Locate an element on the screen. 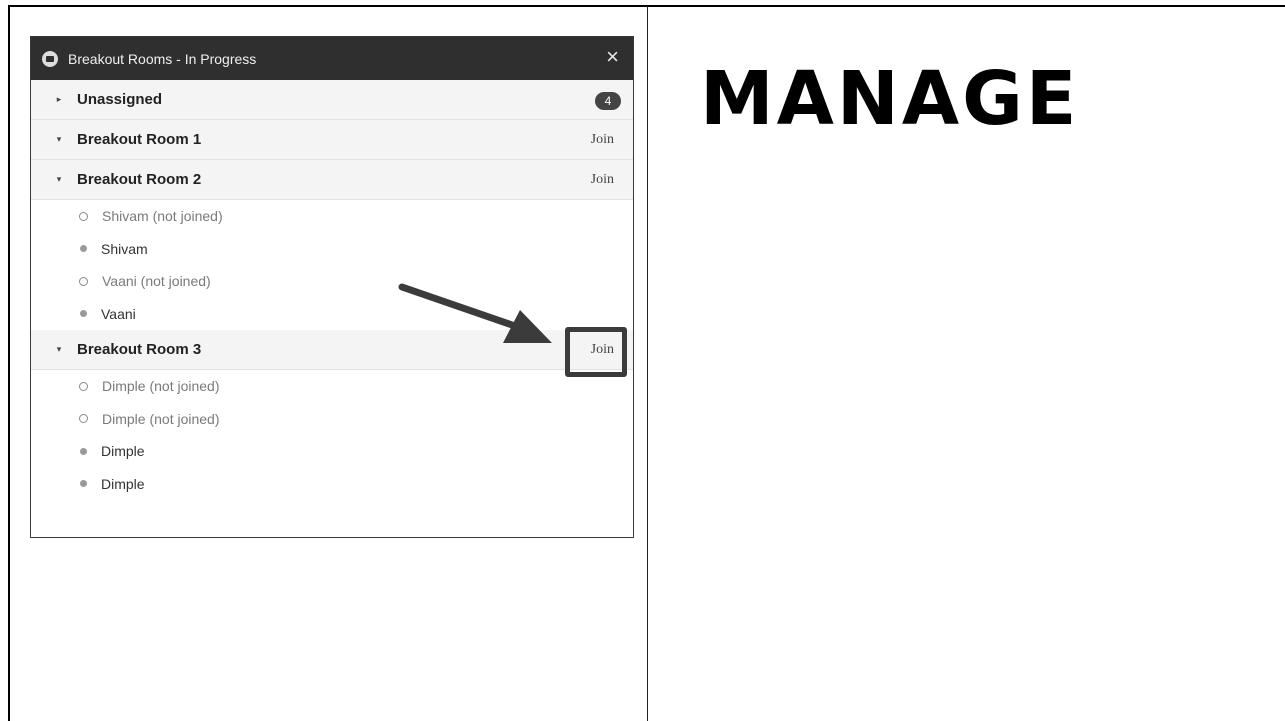  join-highlight-box is located at coordinates (596, 352).